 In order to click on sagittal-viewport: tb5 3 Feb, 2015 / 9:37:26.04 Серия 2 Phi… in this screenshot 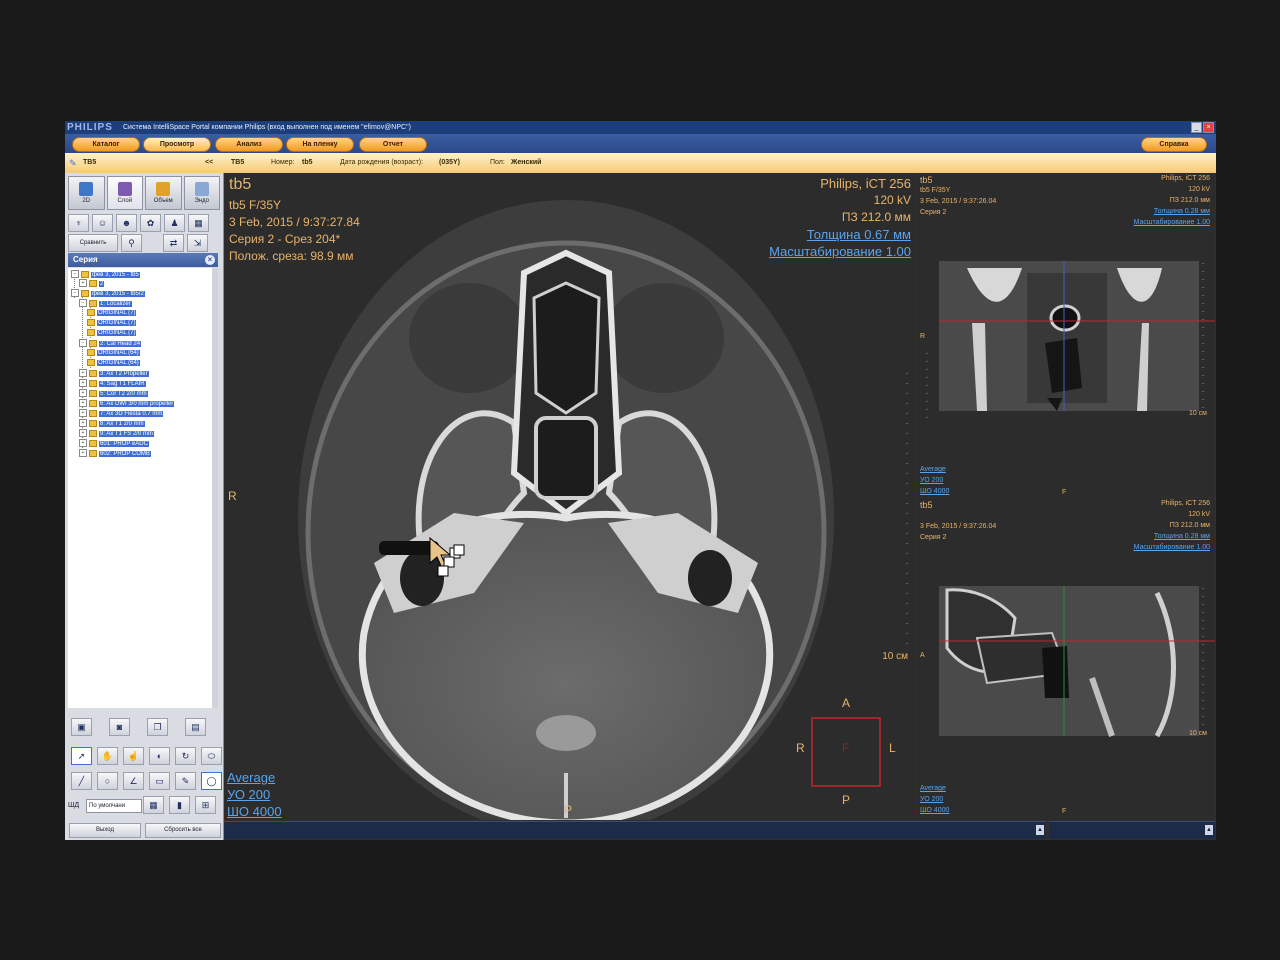, I will do `click(1066, 659)`.